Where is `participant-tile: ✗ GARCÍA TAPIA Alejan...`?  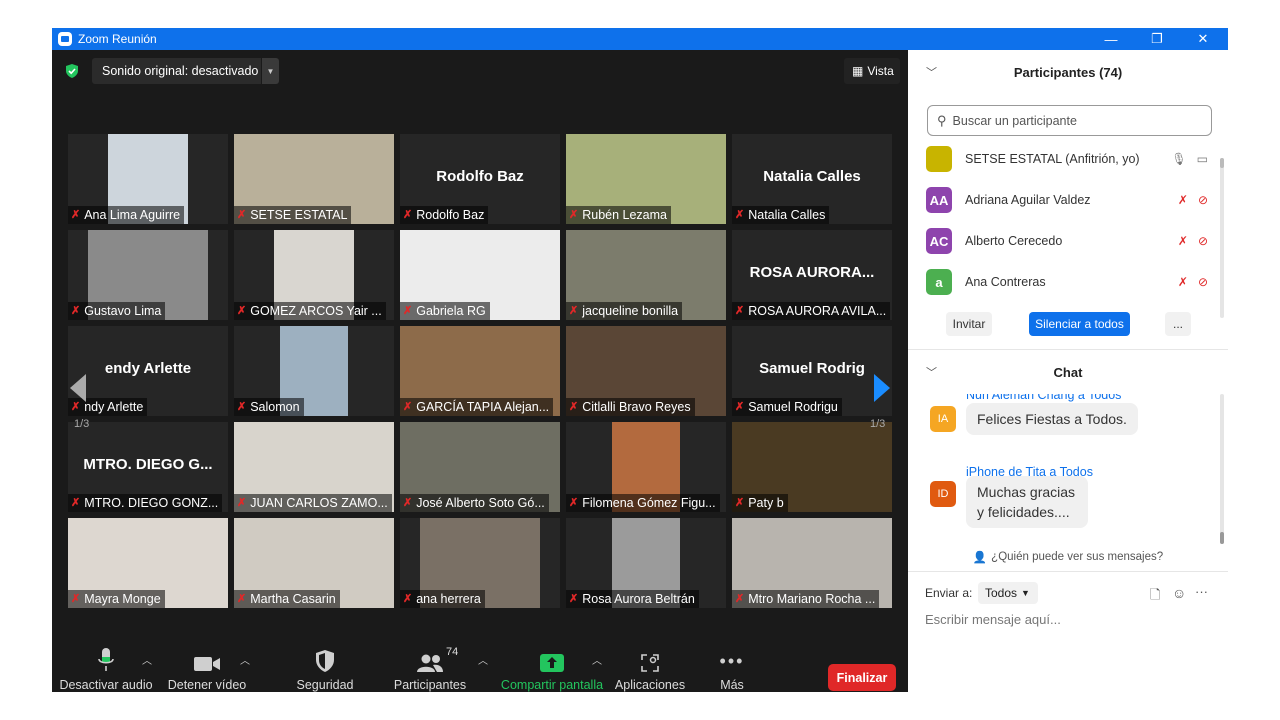 participant-tile: ✗ GARCÍA TAPIA Alejan... is located at coordinates (480, 371).